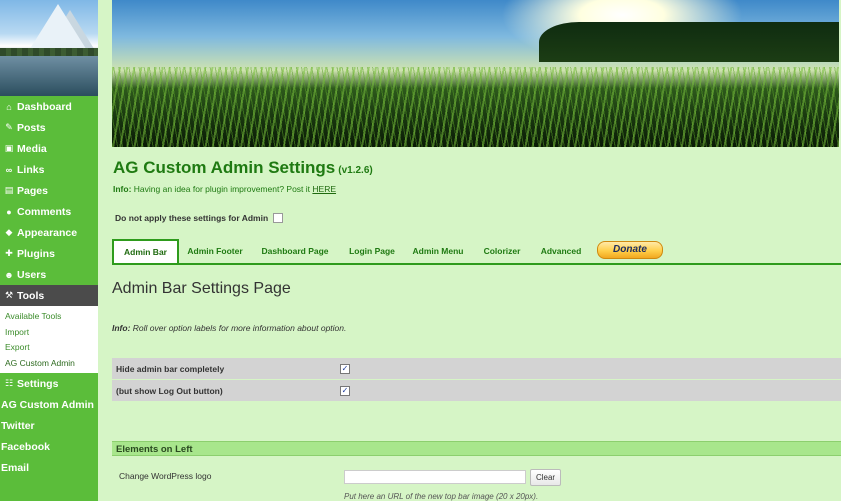 The height and width of the screenshot is (501, 841). What do you see at coordinates (49, 274) in the screenshot?
I see `sidebar-item-users: ☻ Users` at bounding box center [49, 274].